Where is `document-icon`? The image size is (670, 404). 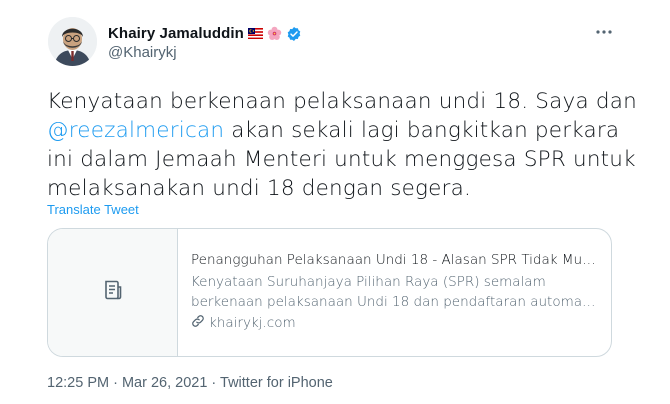 document-icon is located at coordinates (113, 292).